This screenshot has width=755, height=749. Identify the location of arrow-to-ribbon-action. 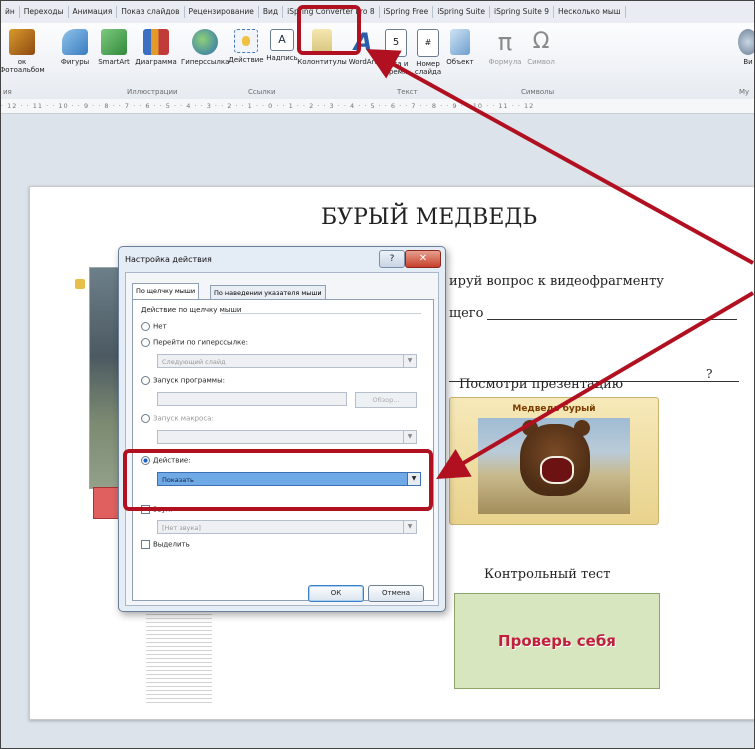
(559, 157).